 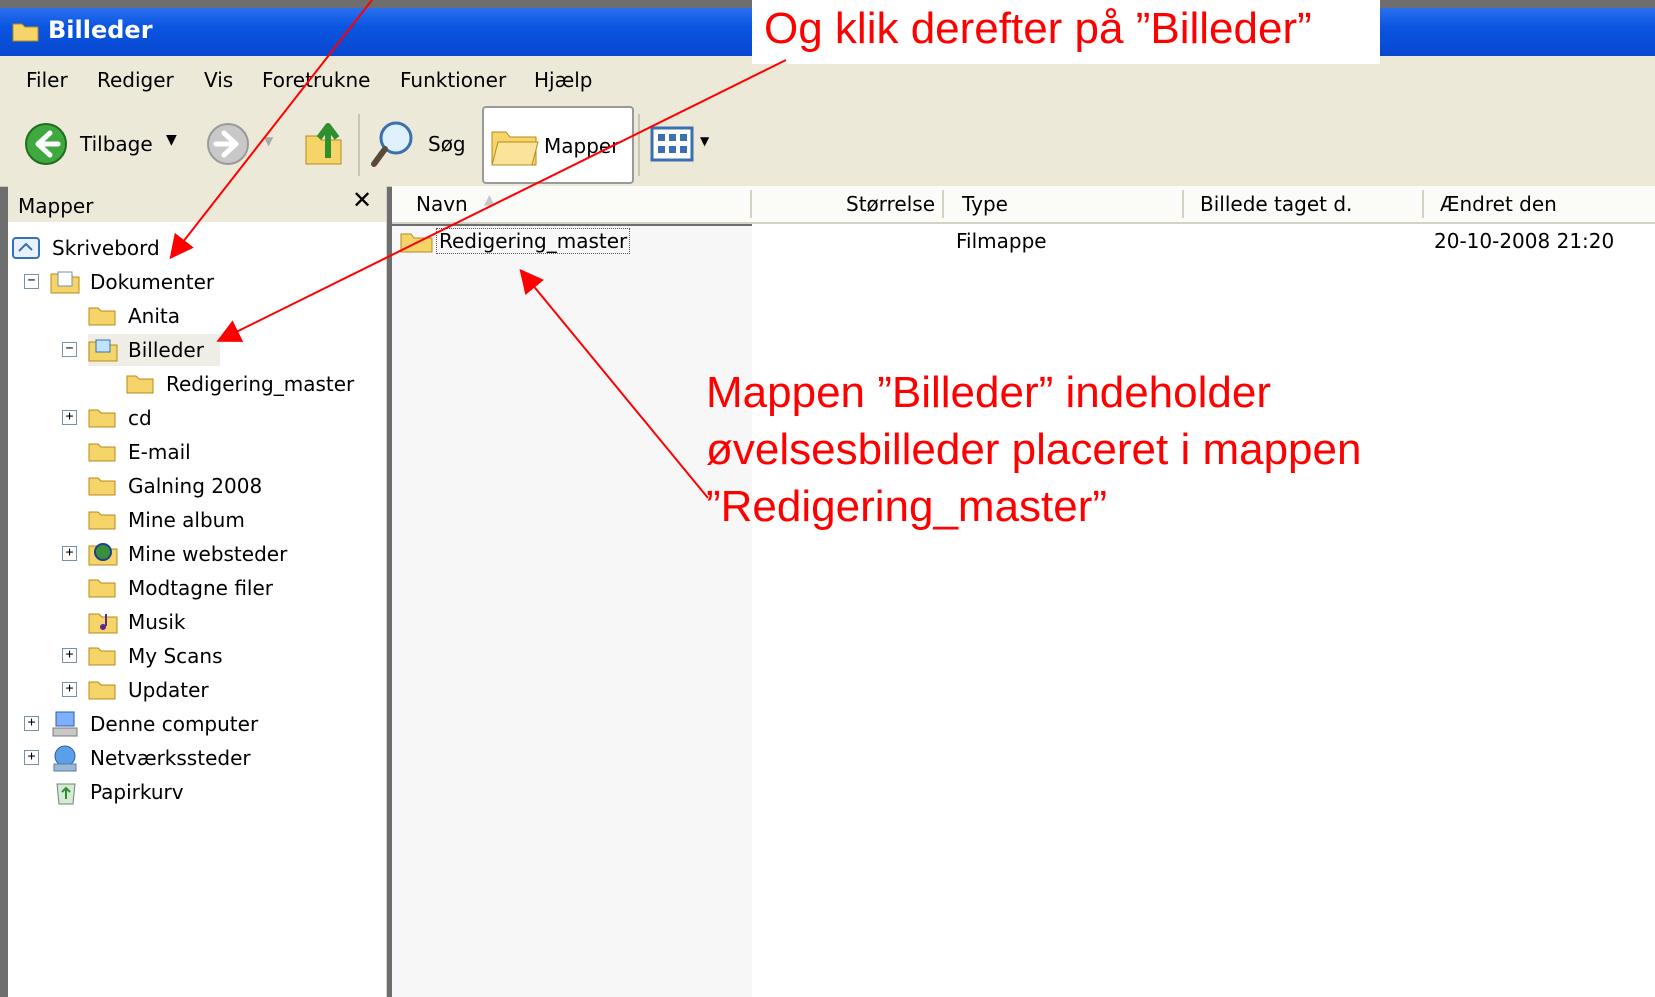 What do you see at coordinates (1524, 241) in the screenshot?
I see `file-modified: 20-10-2008 21:20` at bounding box center [1524, 241].